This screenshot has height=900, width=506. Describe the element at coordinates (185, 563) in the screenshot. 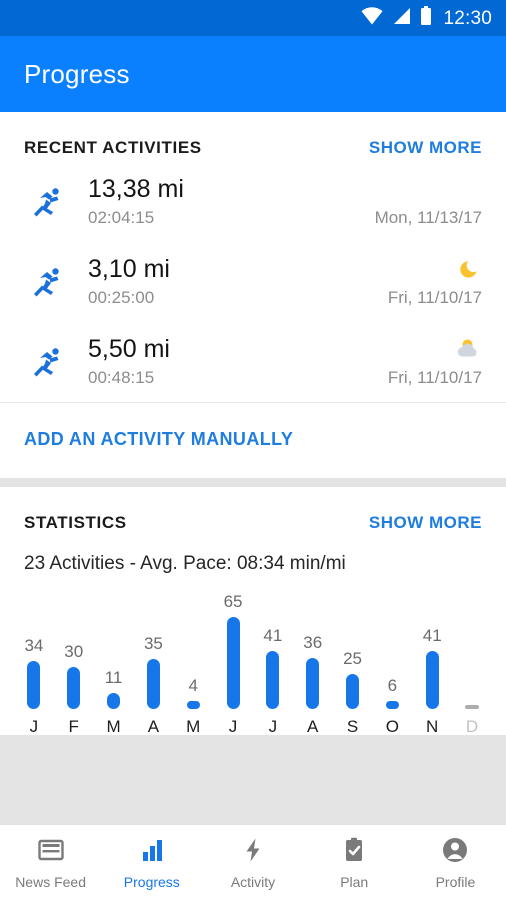

I see `statistics-summary: 23 Activities - Avg. Pace: 08:34 min/mi` at that location.